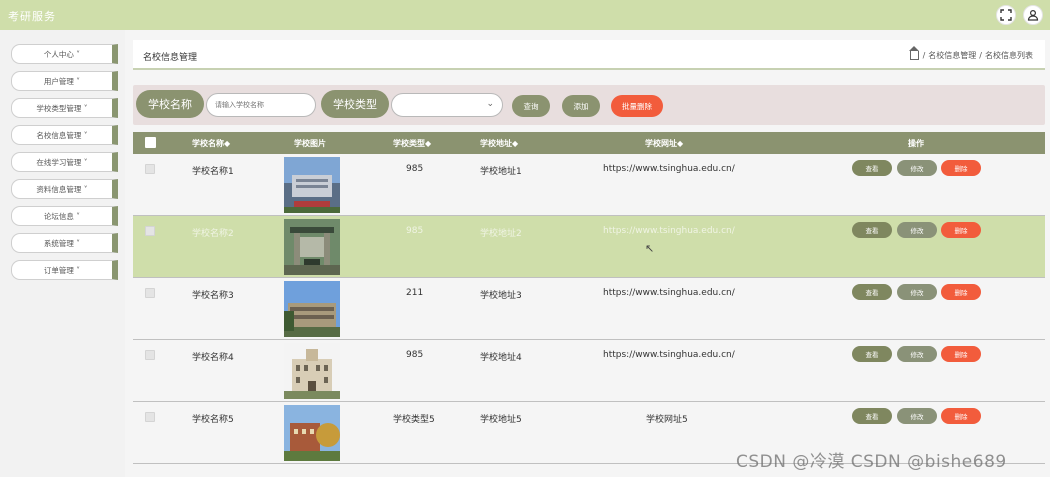 Image resolution: width=1050 pixels, height=477 pixels. I want to click on school-name: 学校名称4, so click(213, 358).